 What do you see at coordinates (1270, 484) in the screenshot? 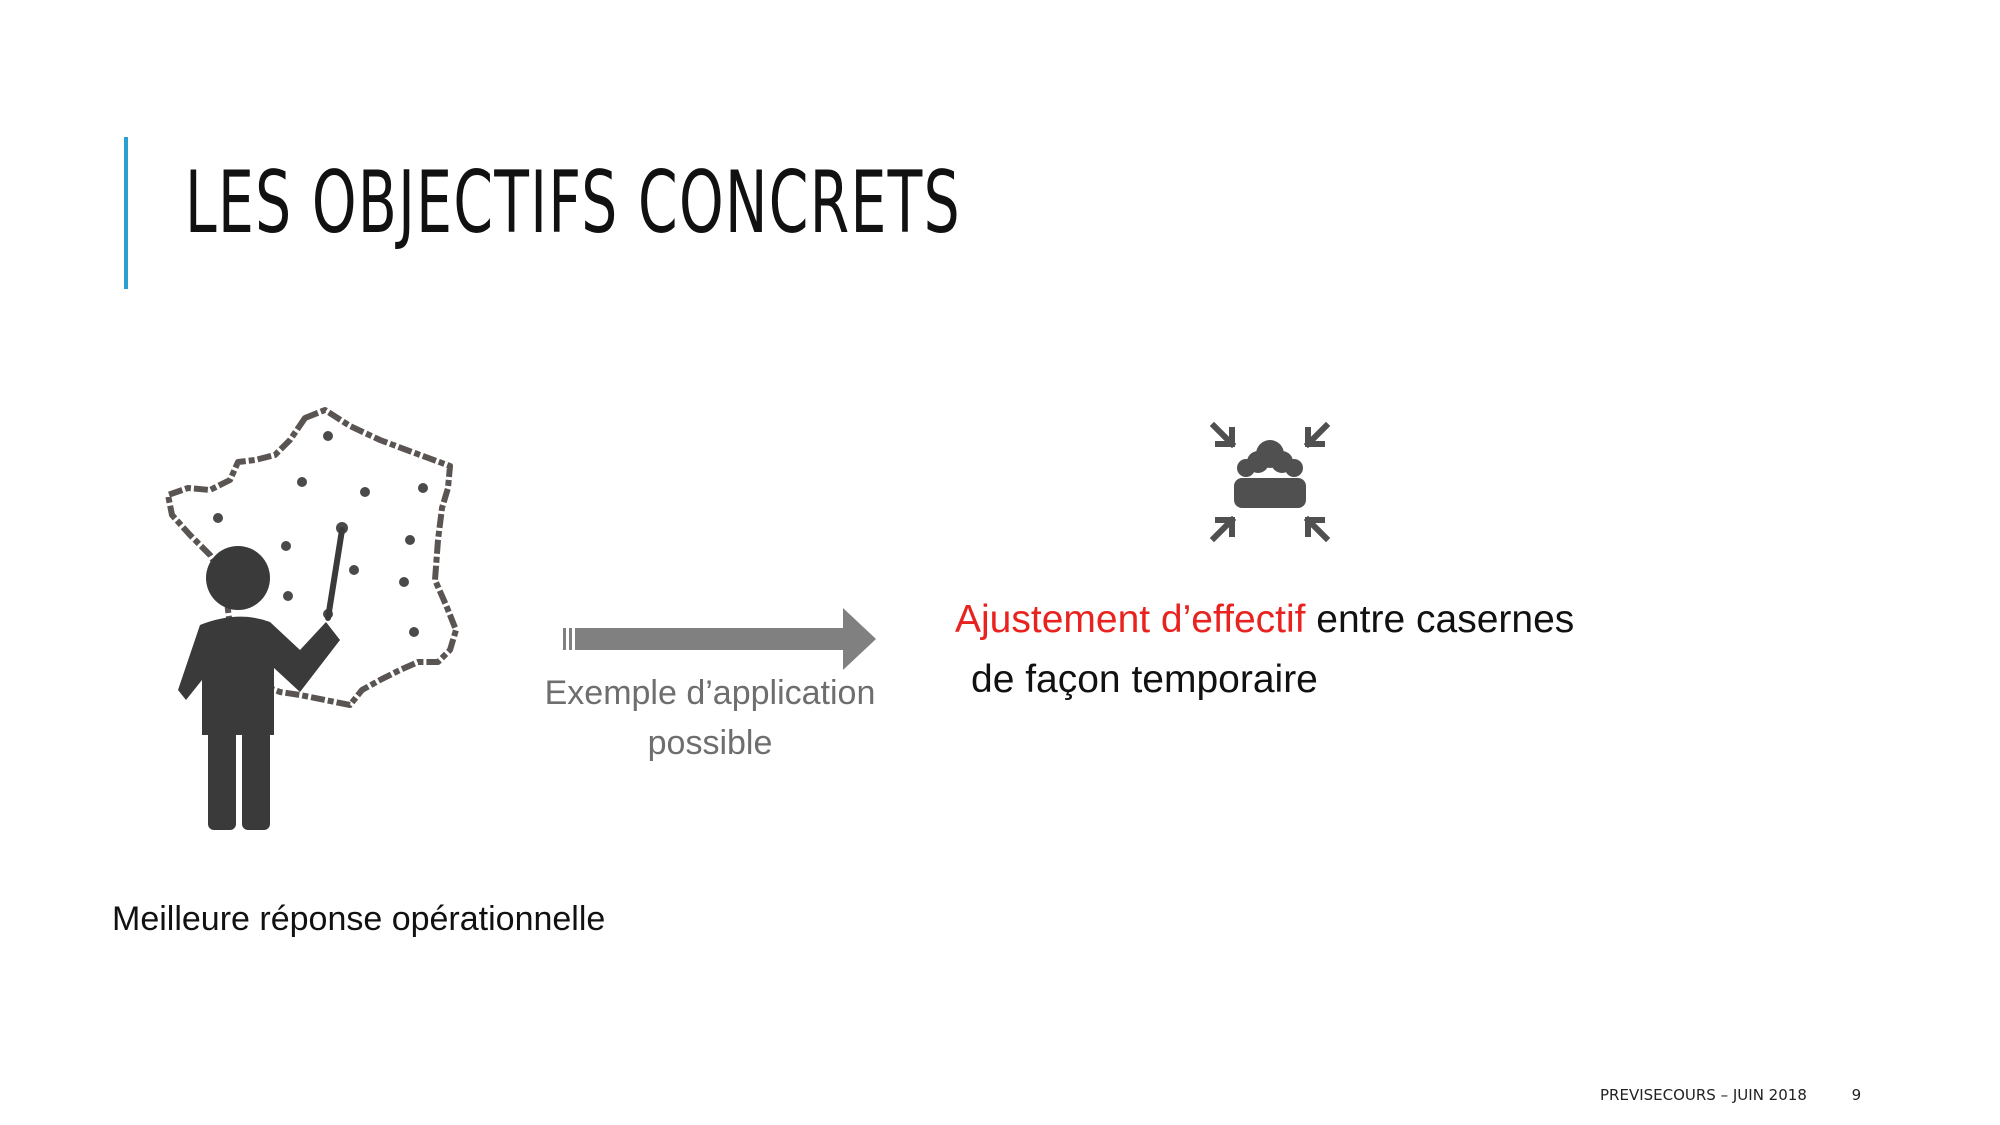
I see `group-gather-icon` at bounding box center [1270, 484].